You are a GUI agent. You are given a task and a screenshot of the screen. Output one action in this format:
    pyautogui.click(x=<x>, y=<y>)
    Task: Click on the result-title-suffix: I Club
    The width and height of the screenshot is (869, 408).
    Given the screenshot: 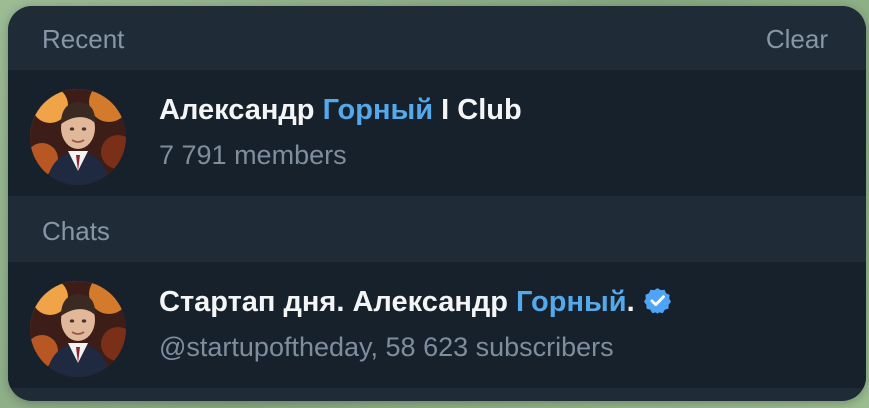 What is the action you would take?
    pyautogui.click(x=477, y=110)
    